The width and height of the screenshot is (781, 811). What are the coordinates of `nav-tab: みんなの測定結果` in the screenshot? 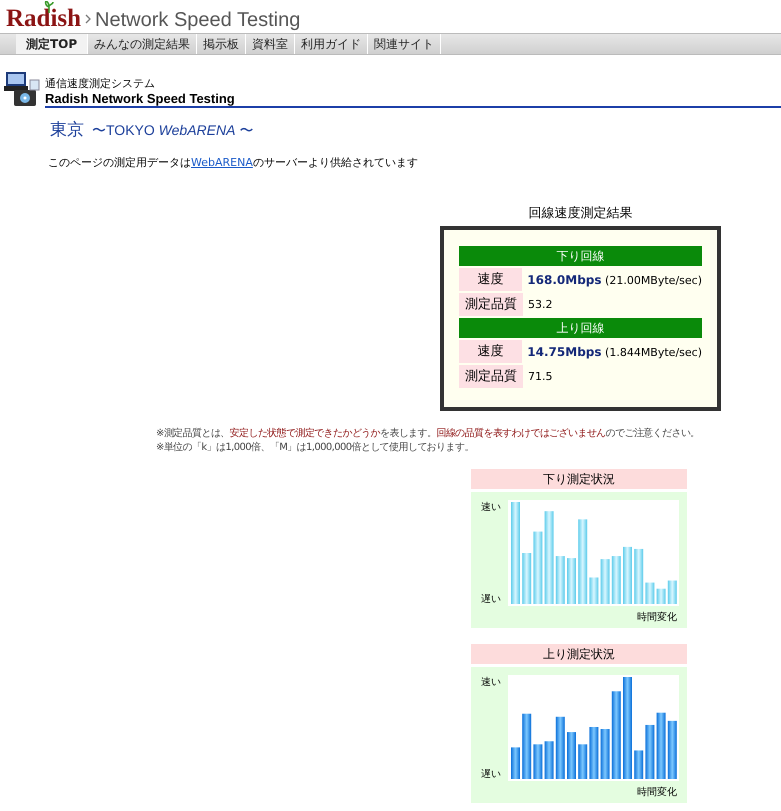 It's located at (143, 44).